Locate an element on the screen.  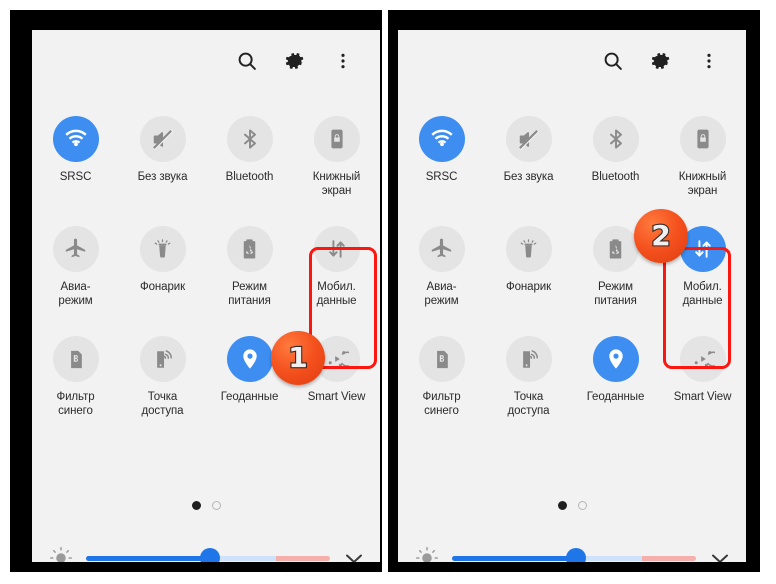
tile-power-saving: Режим питания is located at coordinates (249, 264).